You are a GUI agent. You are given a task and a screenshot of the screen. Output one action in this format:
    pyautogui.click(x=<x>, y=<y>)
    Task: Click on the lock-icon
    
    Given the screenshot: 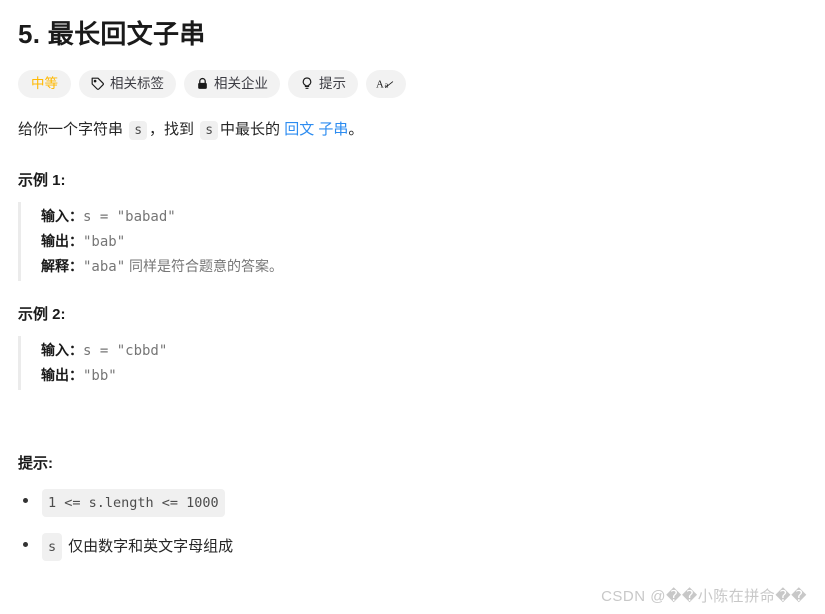 What is the action you would take?
    pyautogui.click(x=202, y=84)
    